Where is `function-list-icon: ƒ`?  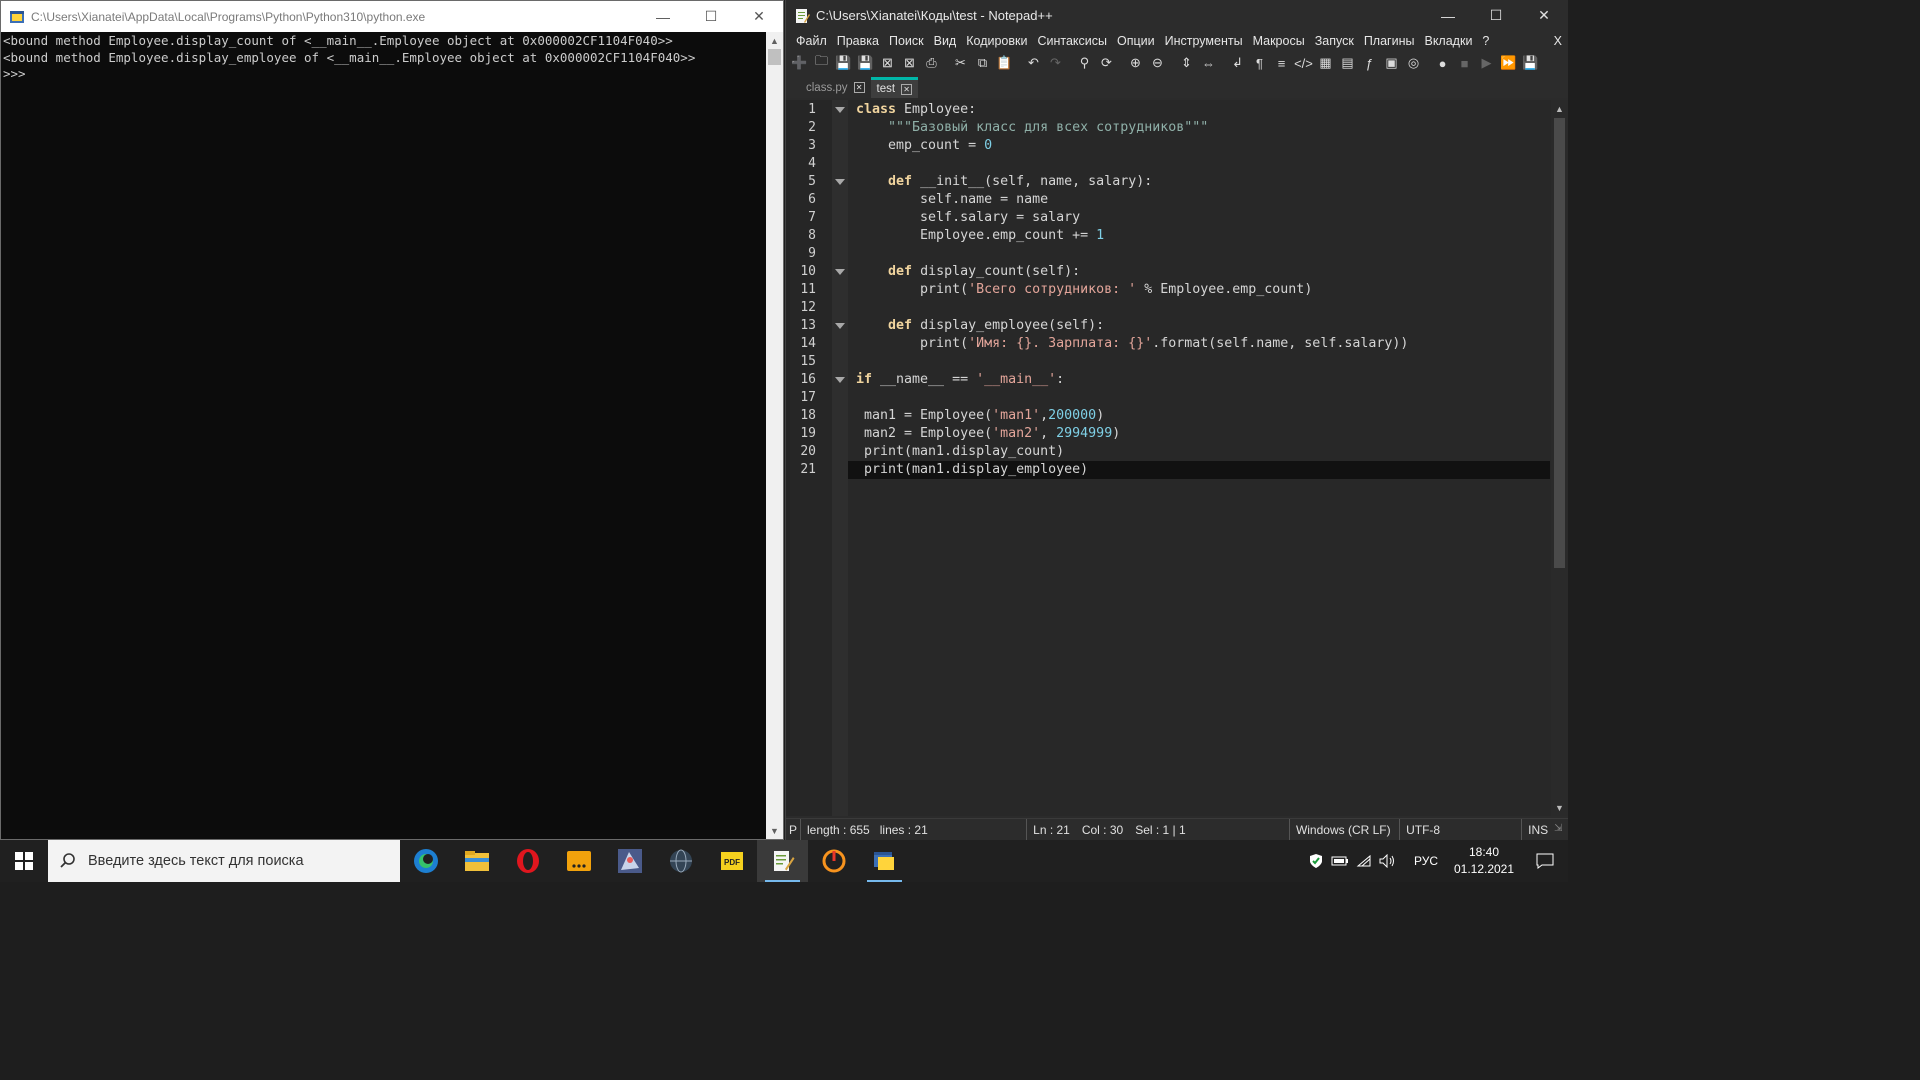 function-list-icon: ƒ is located at coordinates (1369, 63).